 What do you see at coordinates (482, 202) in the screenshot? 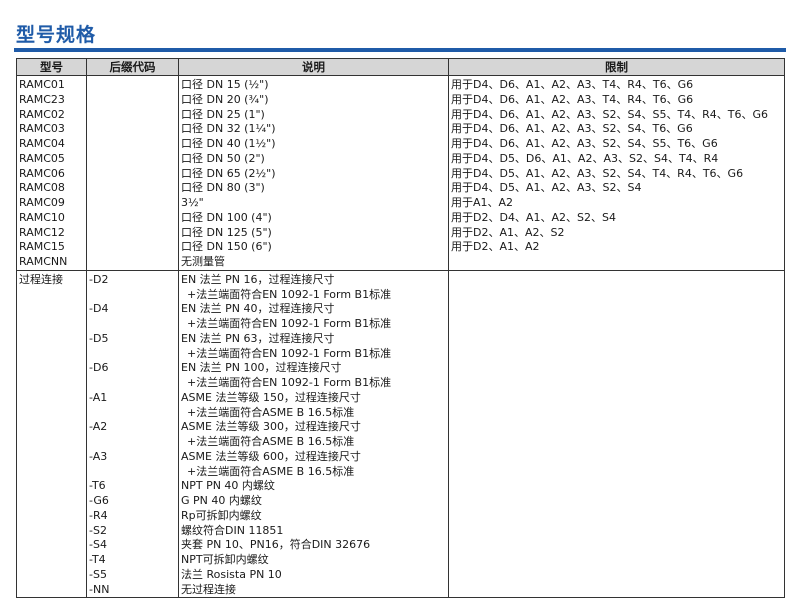
I see `model-restriction: 用于A1、A2` at bounding box center [482, 202].